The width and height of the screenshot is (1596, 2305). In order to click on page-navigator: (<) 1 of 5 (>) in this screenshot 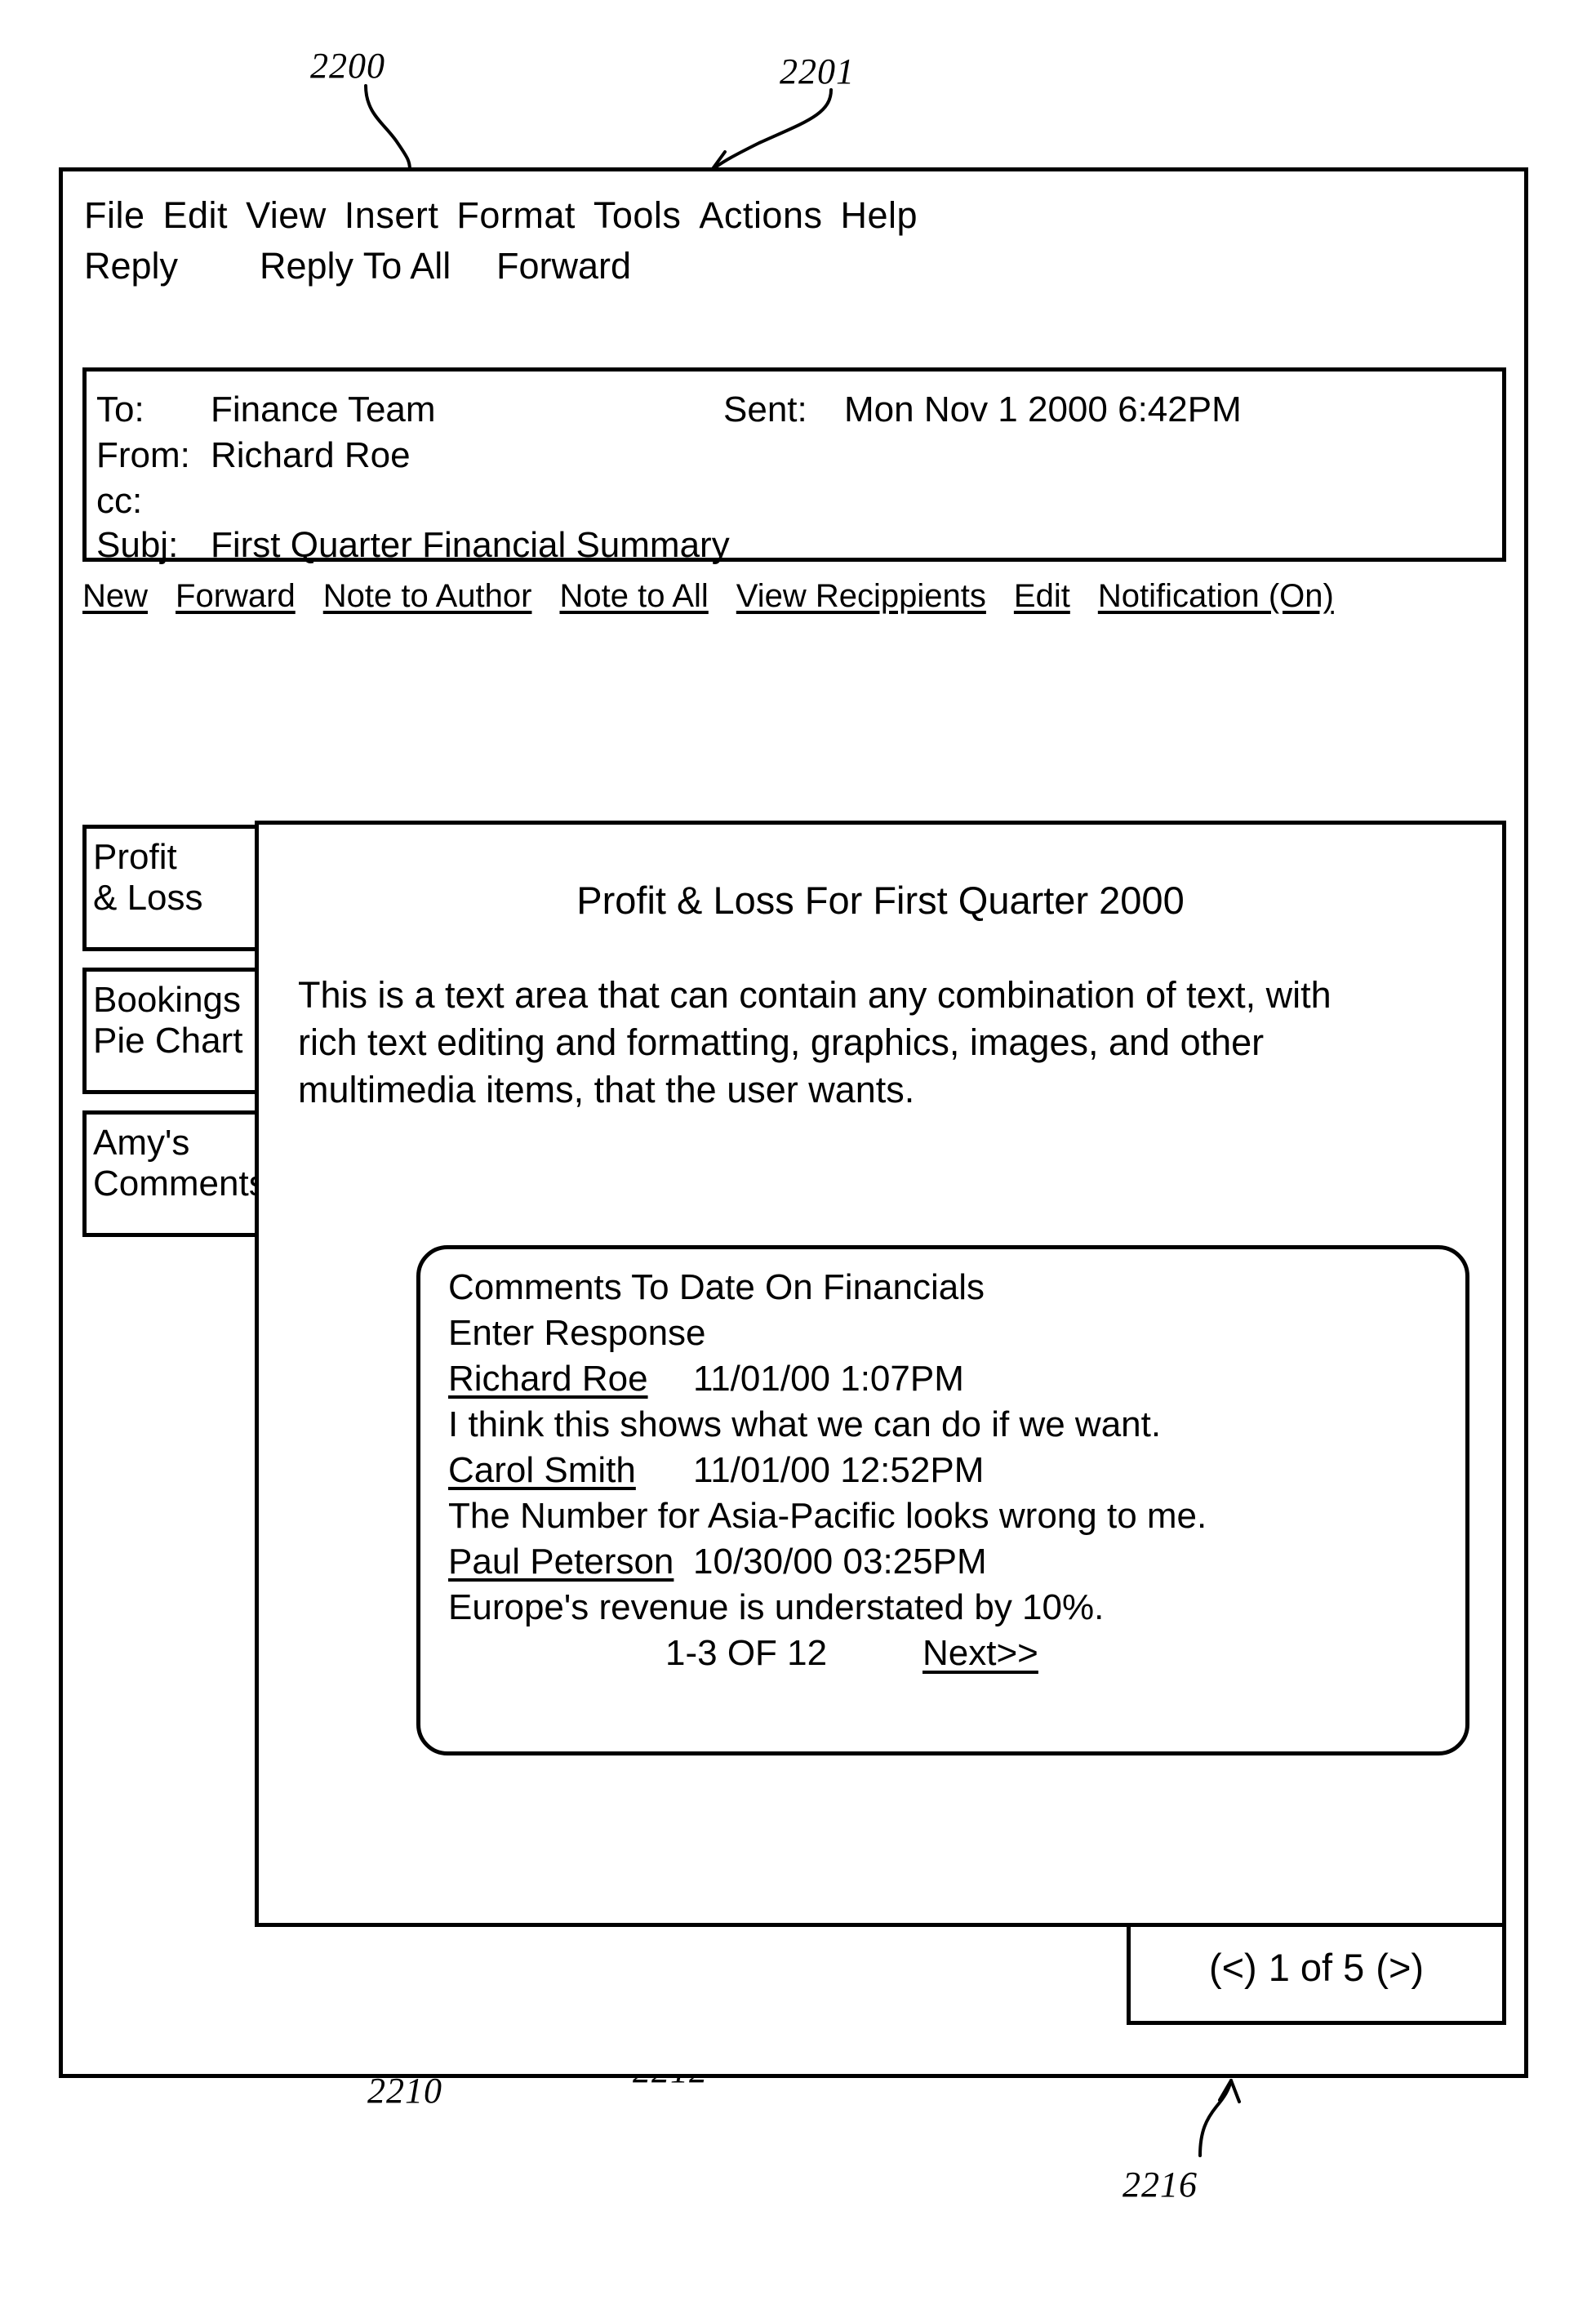, I will do `click(1316, 1976)`.